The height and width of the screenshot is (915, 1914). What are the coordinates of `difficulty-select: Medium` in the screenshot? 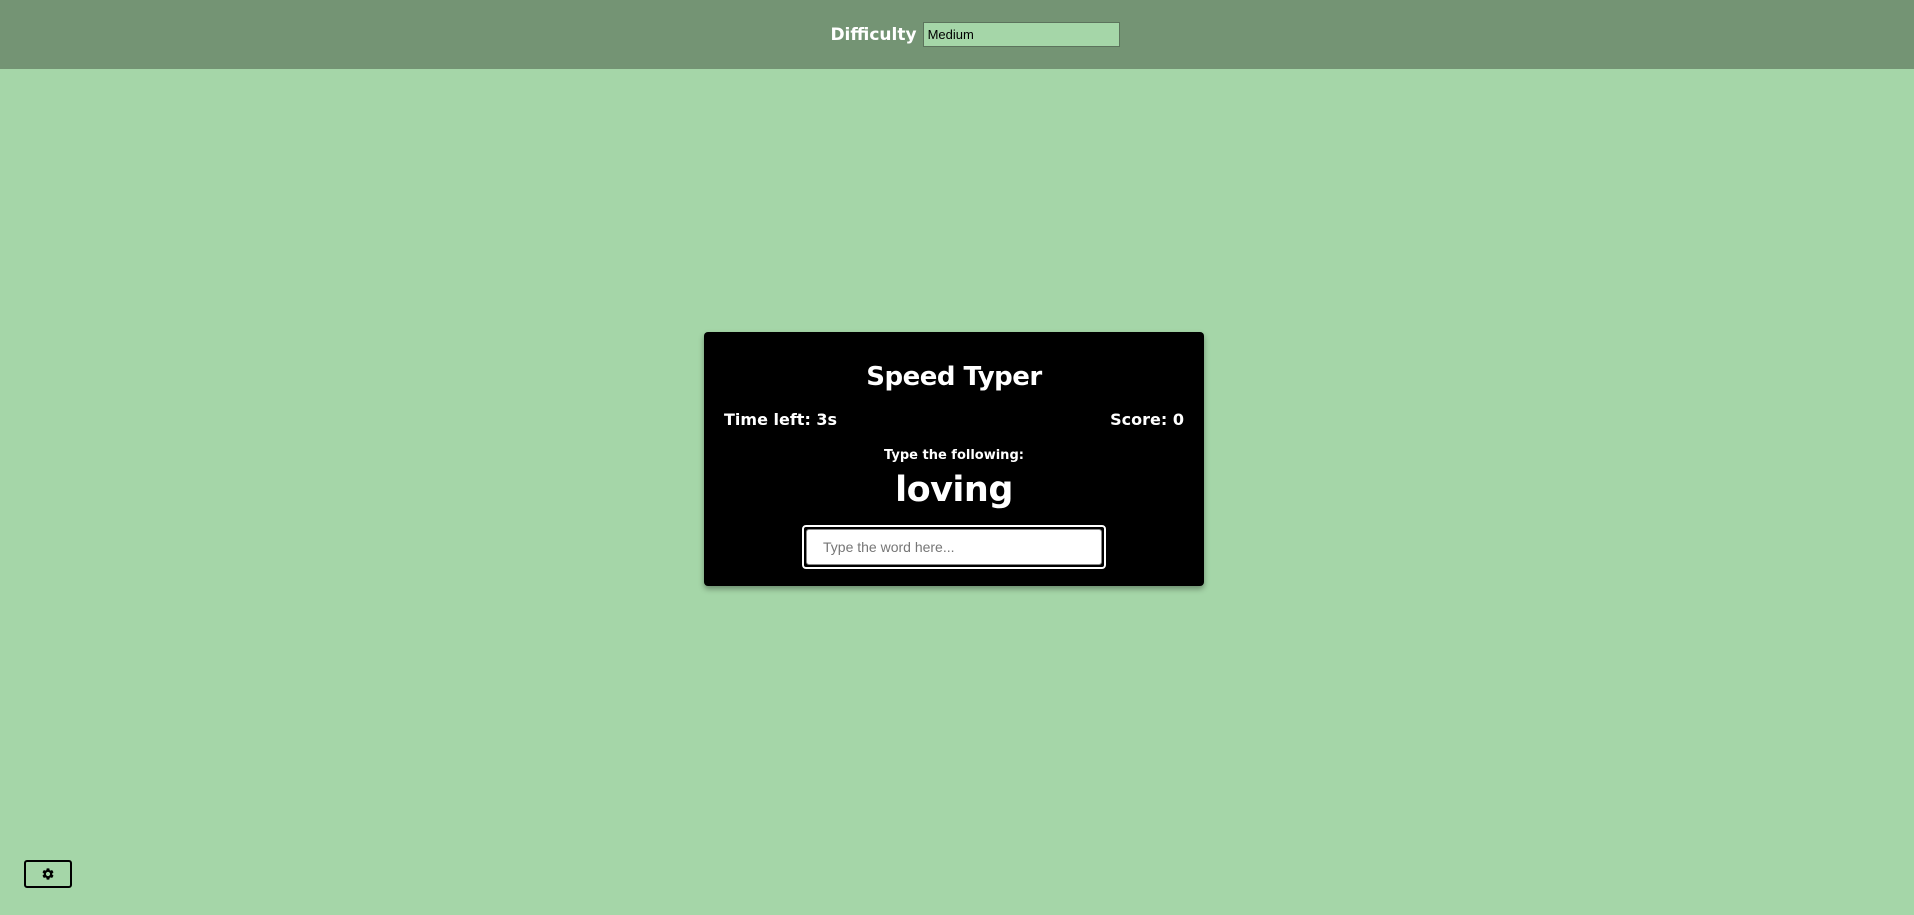 It's located at (1021, 34).